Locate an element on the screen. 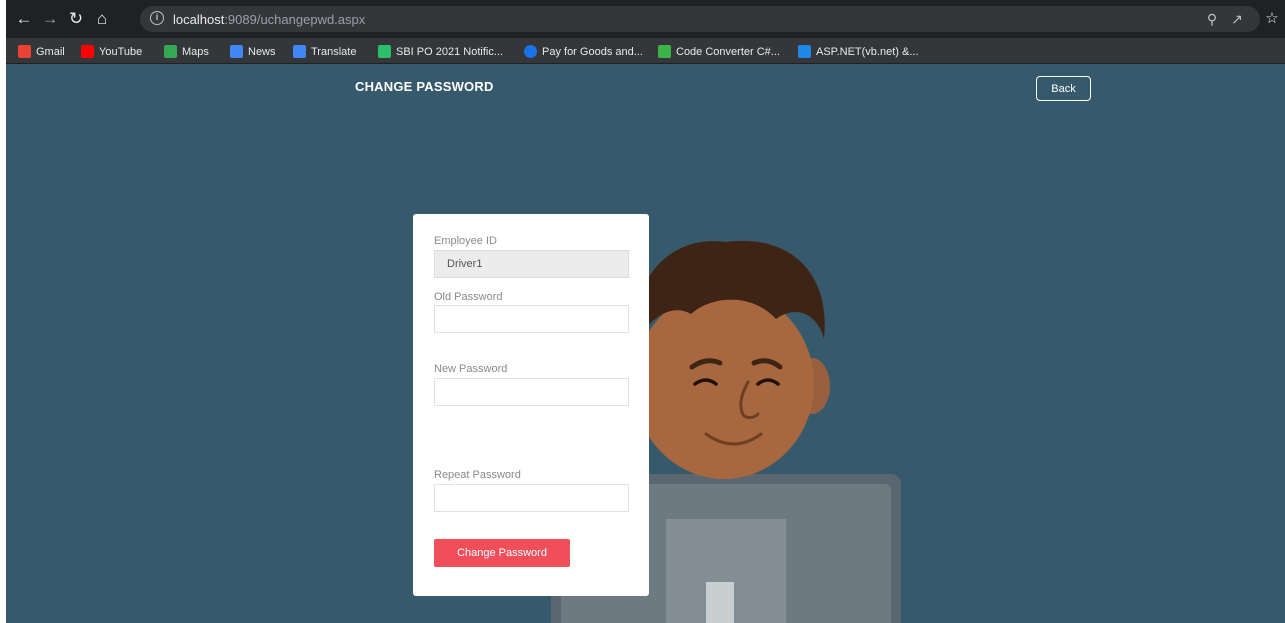 The height and width of the screenshot is (623, 1285). sbi-po-icon is located at coordinates (384, 51).